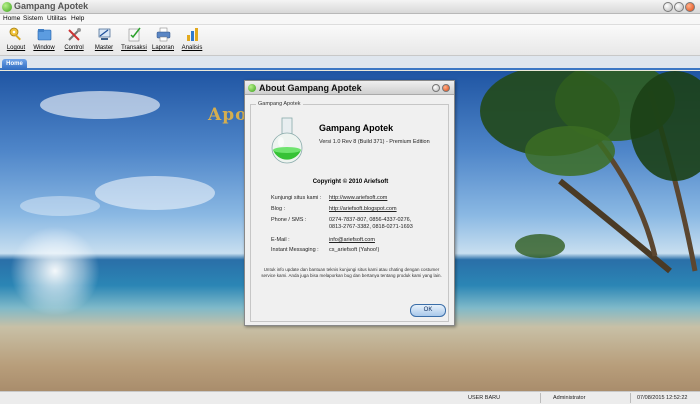 This screenshot has width=700, height=404. I want to click on tab-home: Home, so click(14, 64).